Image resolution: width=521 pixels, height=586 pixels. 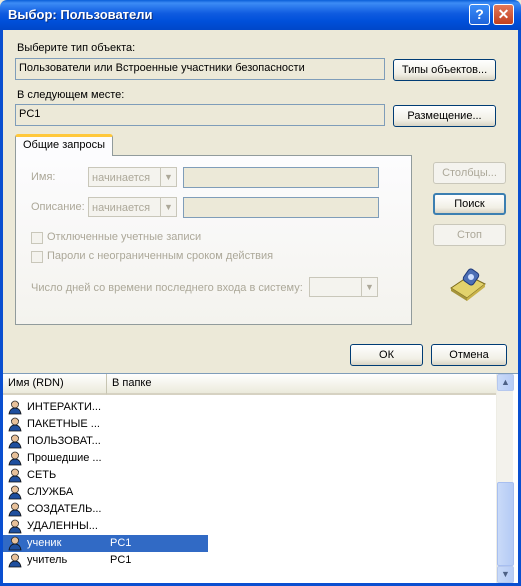 What do you see at coordinates (281, 207) in the screenshot?
I see `description-input` at bounding box center [281, 207].